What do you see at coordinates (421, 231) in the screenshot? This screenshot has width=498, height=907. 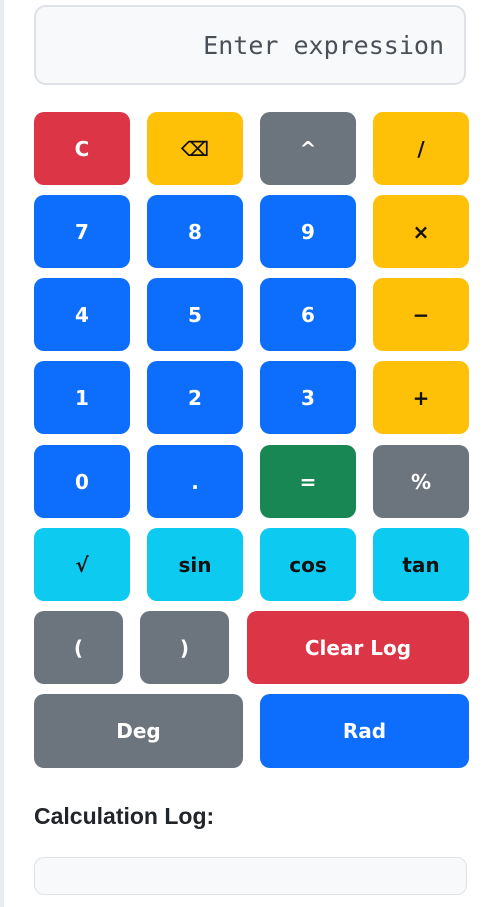 I see `multiply-button: ×` at bounding box center [421, 231].